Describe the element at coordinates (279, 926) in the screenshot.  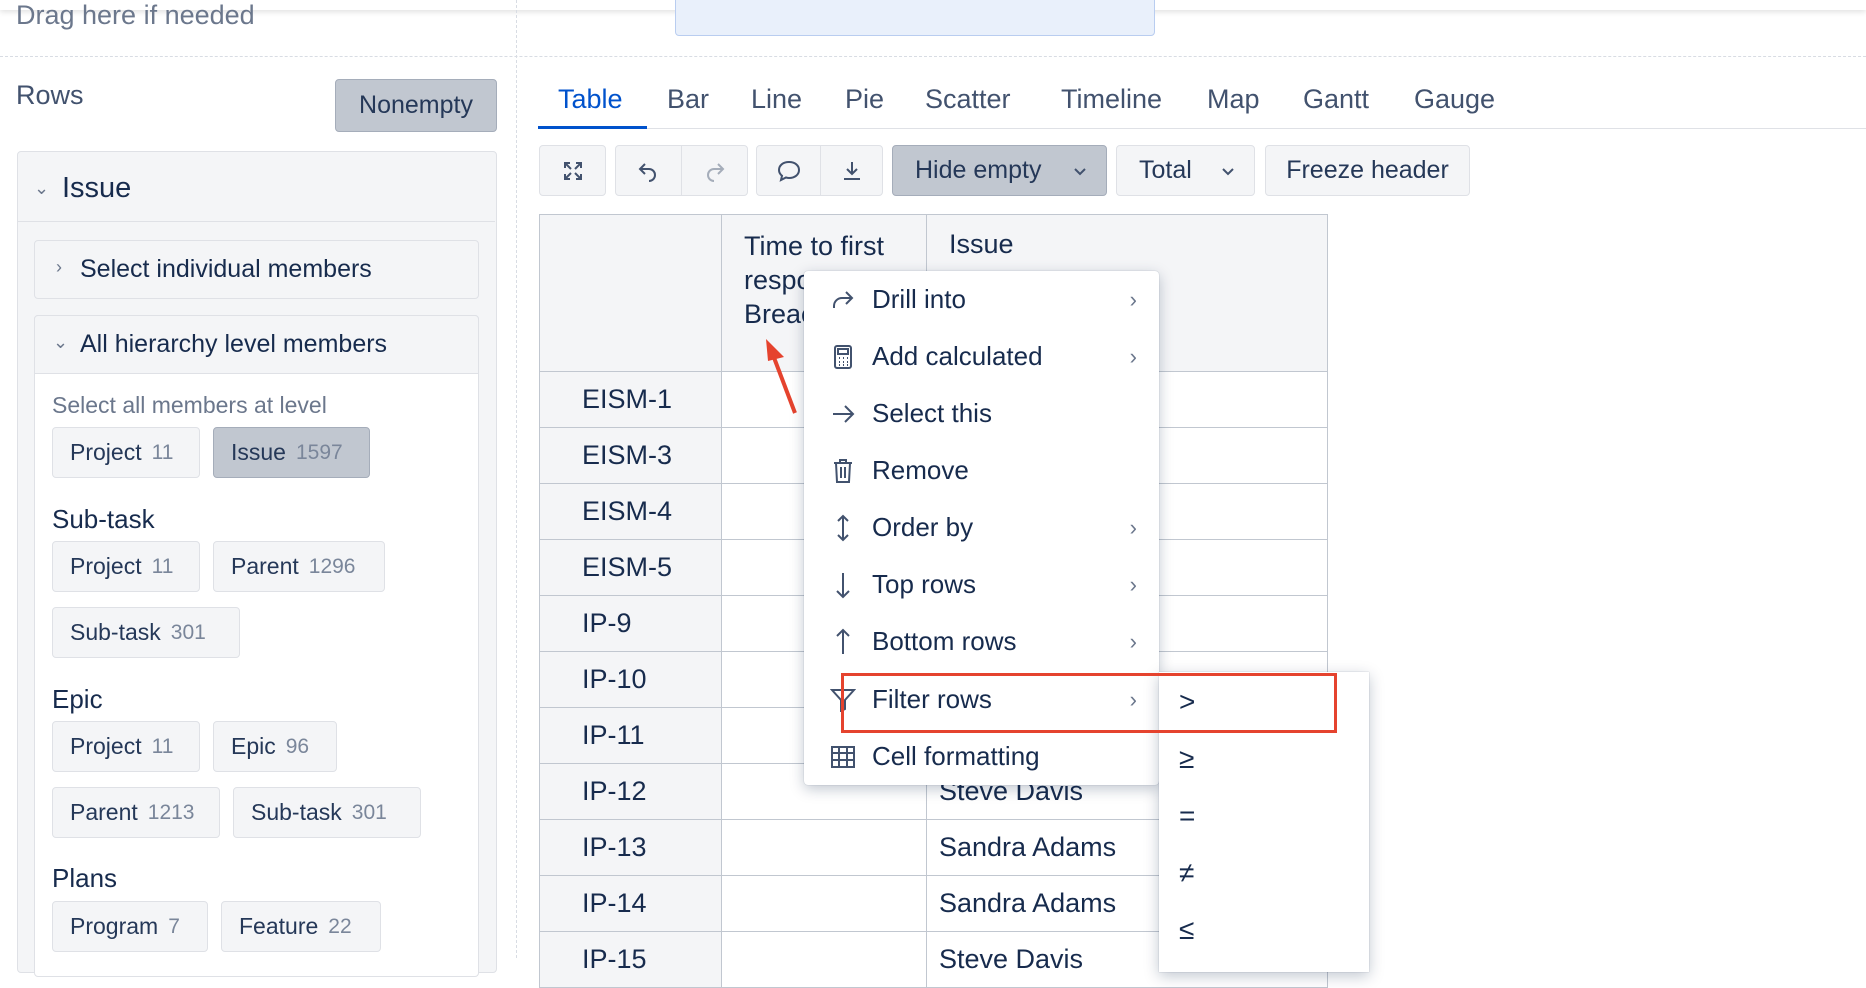
I see `chip-label: Feature` at that location.